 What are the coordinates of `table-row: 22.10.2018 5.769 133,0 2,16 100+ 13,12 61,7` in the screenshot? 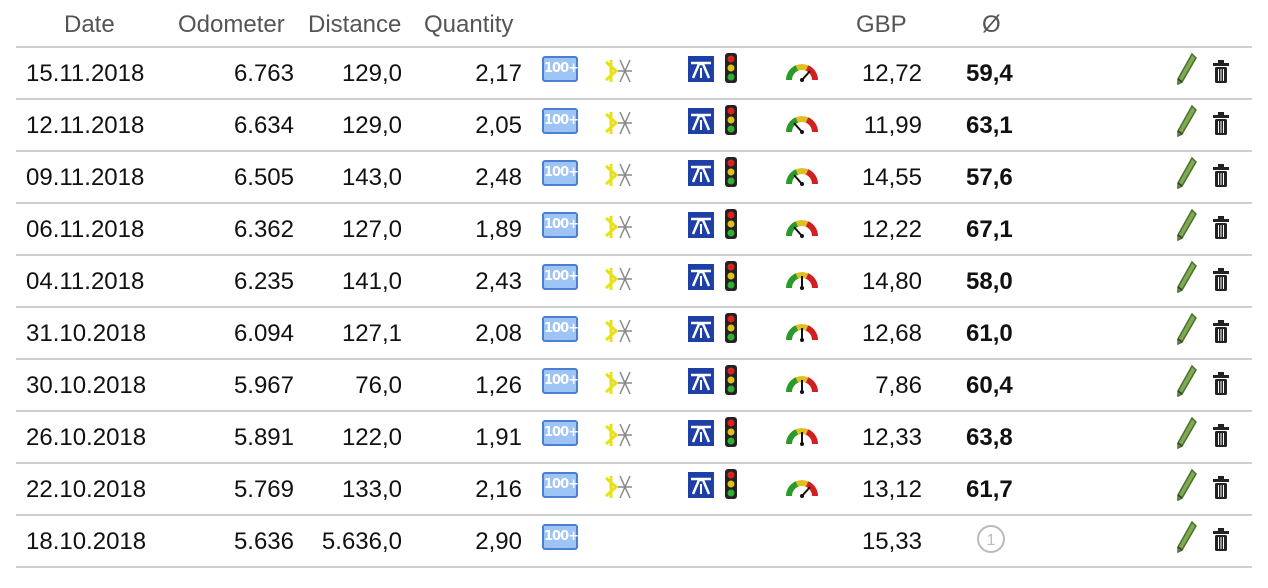 It's located at (634, 490).